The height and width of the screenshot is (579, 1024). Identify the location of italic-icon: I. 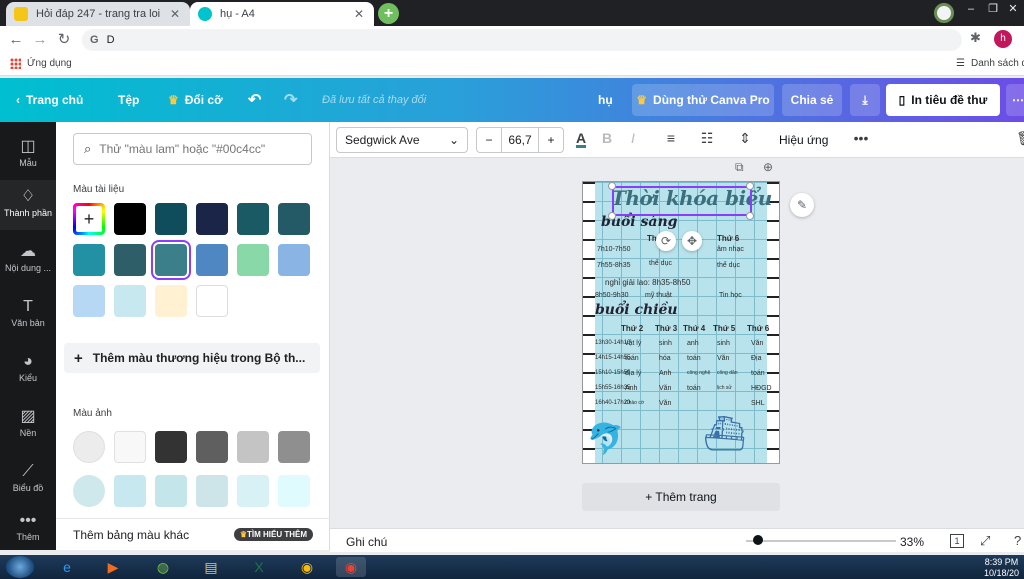
(633, 140).